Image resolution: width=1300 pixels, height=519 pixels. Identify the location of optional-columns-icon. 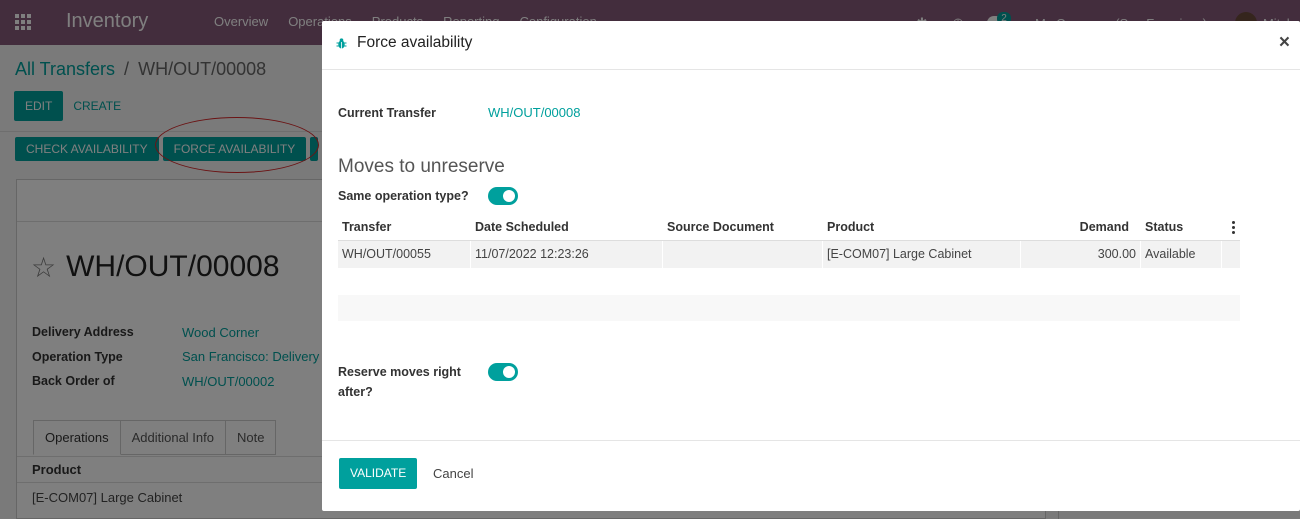
(1231, 227).